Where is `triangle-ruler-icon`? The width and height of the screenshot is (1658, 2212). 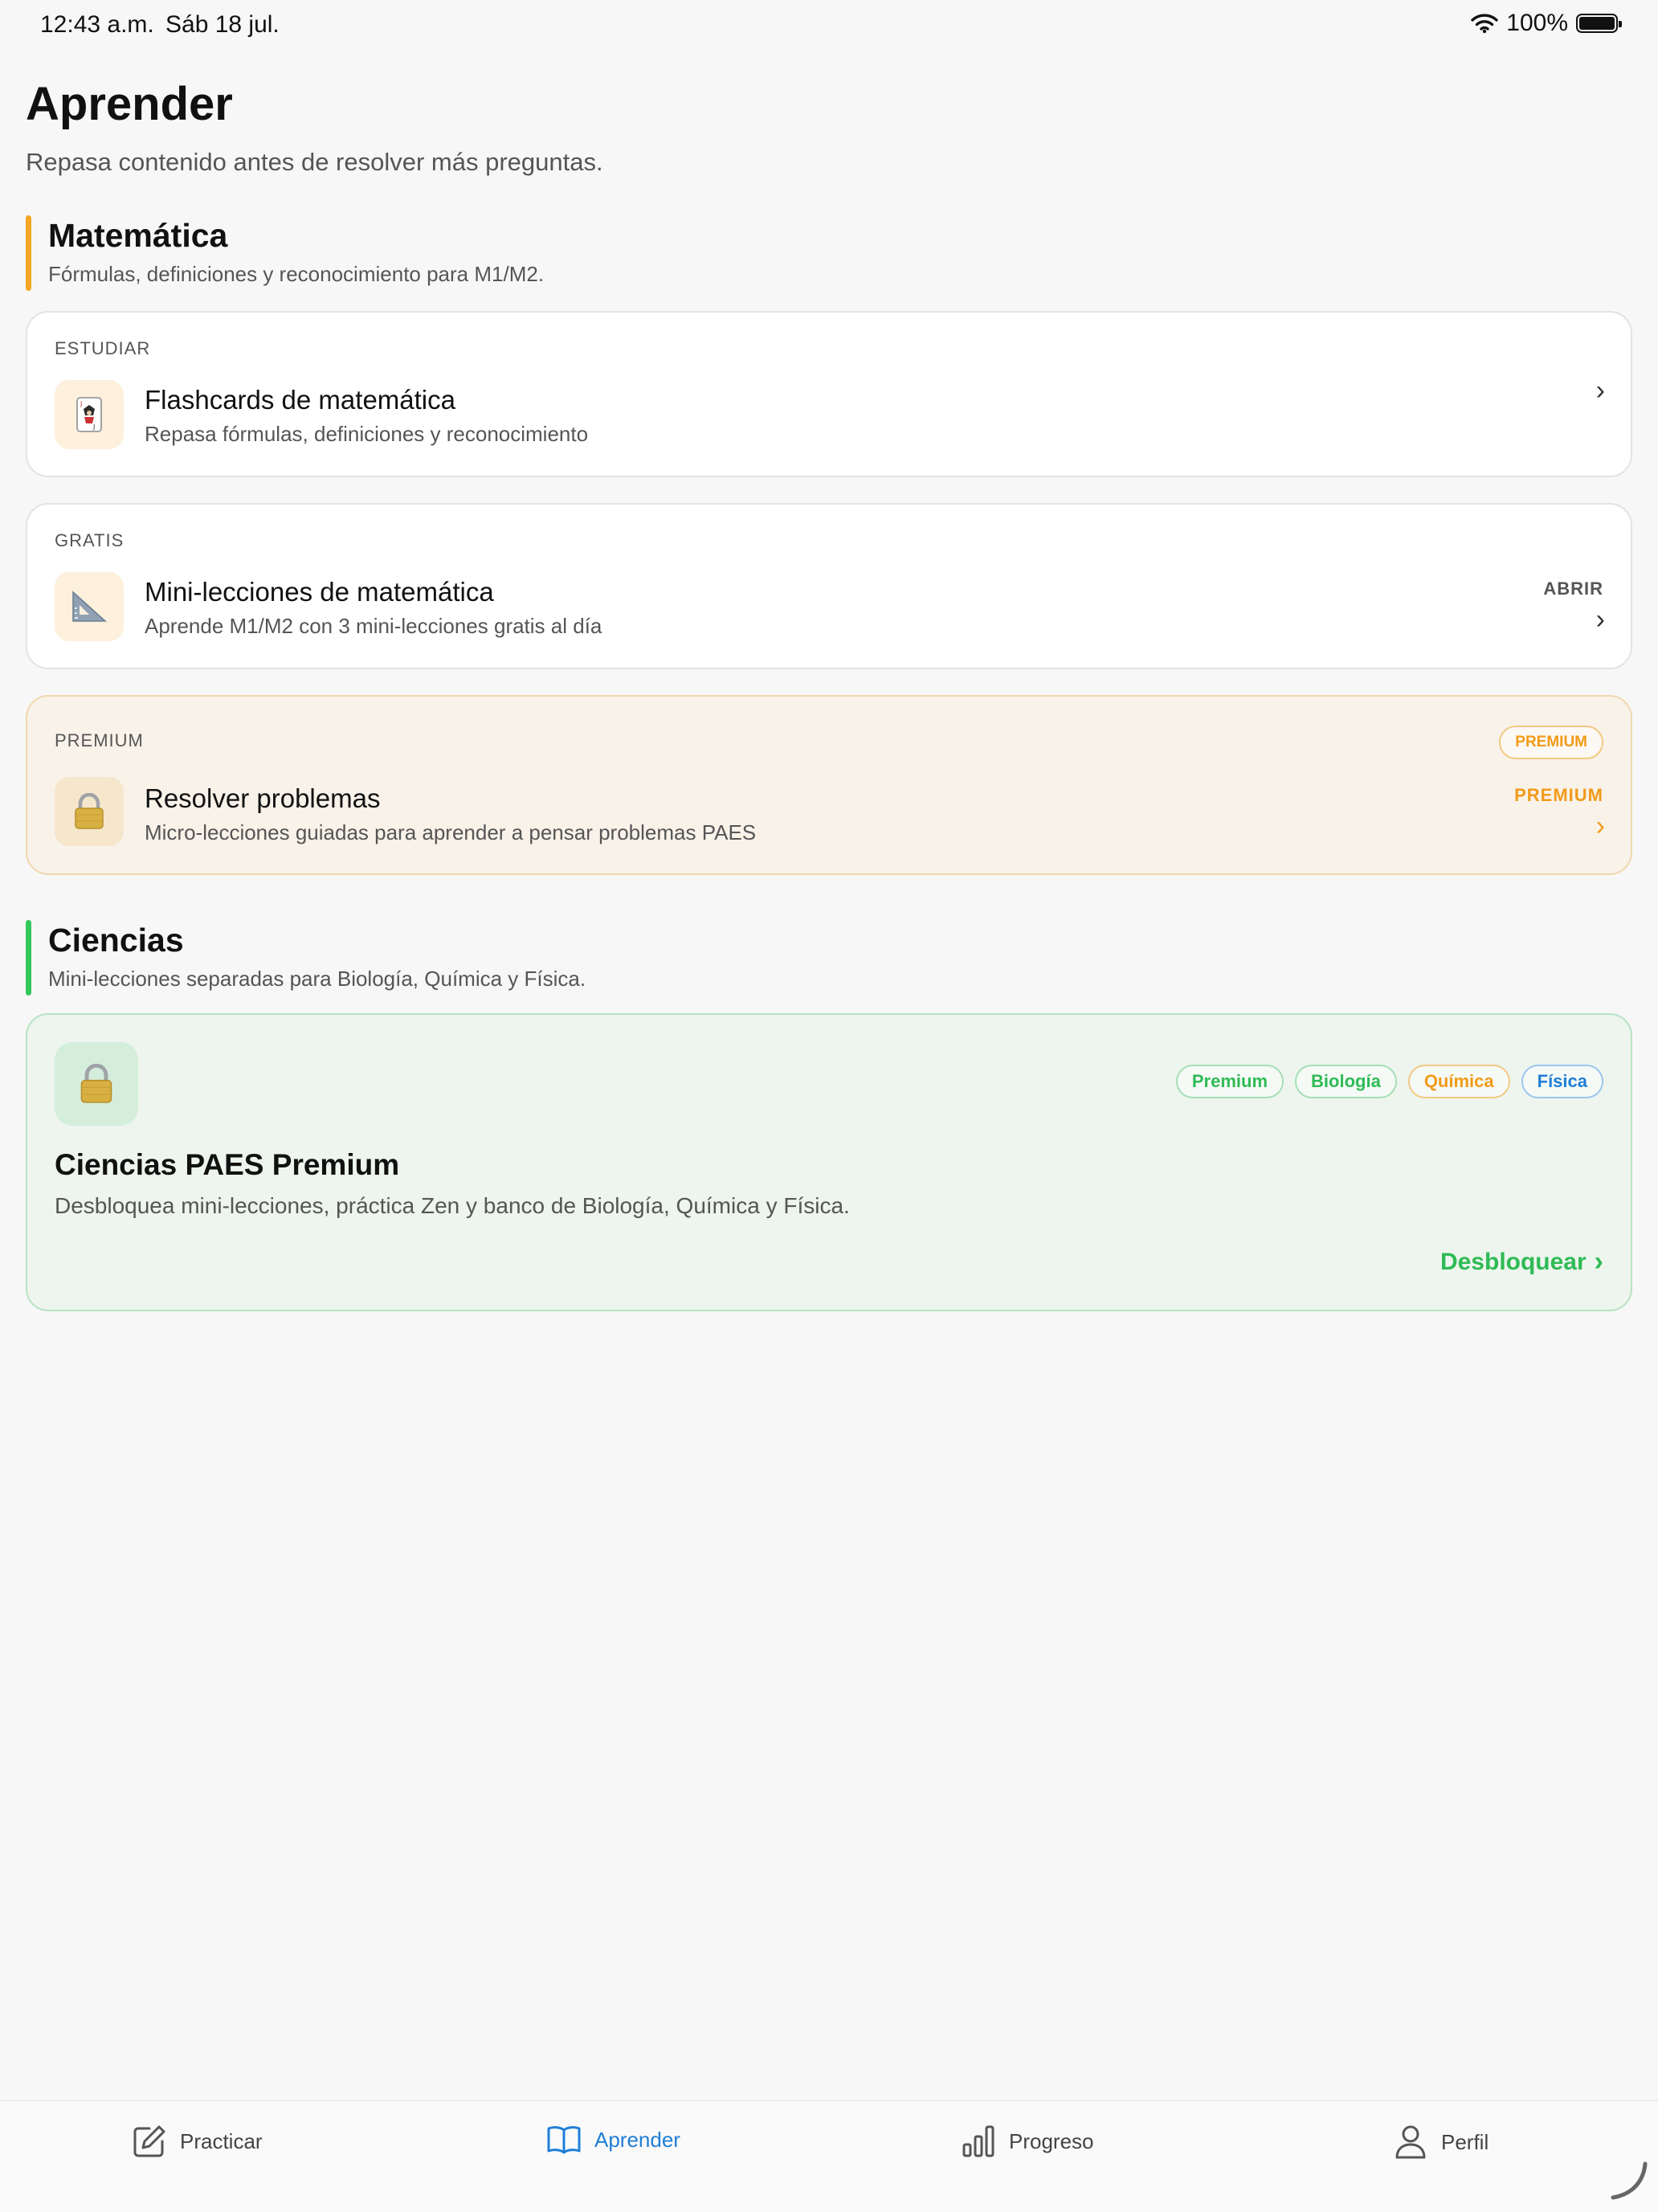
triangle-ruler-icon is located at coordinates (90, 607).